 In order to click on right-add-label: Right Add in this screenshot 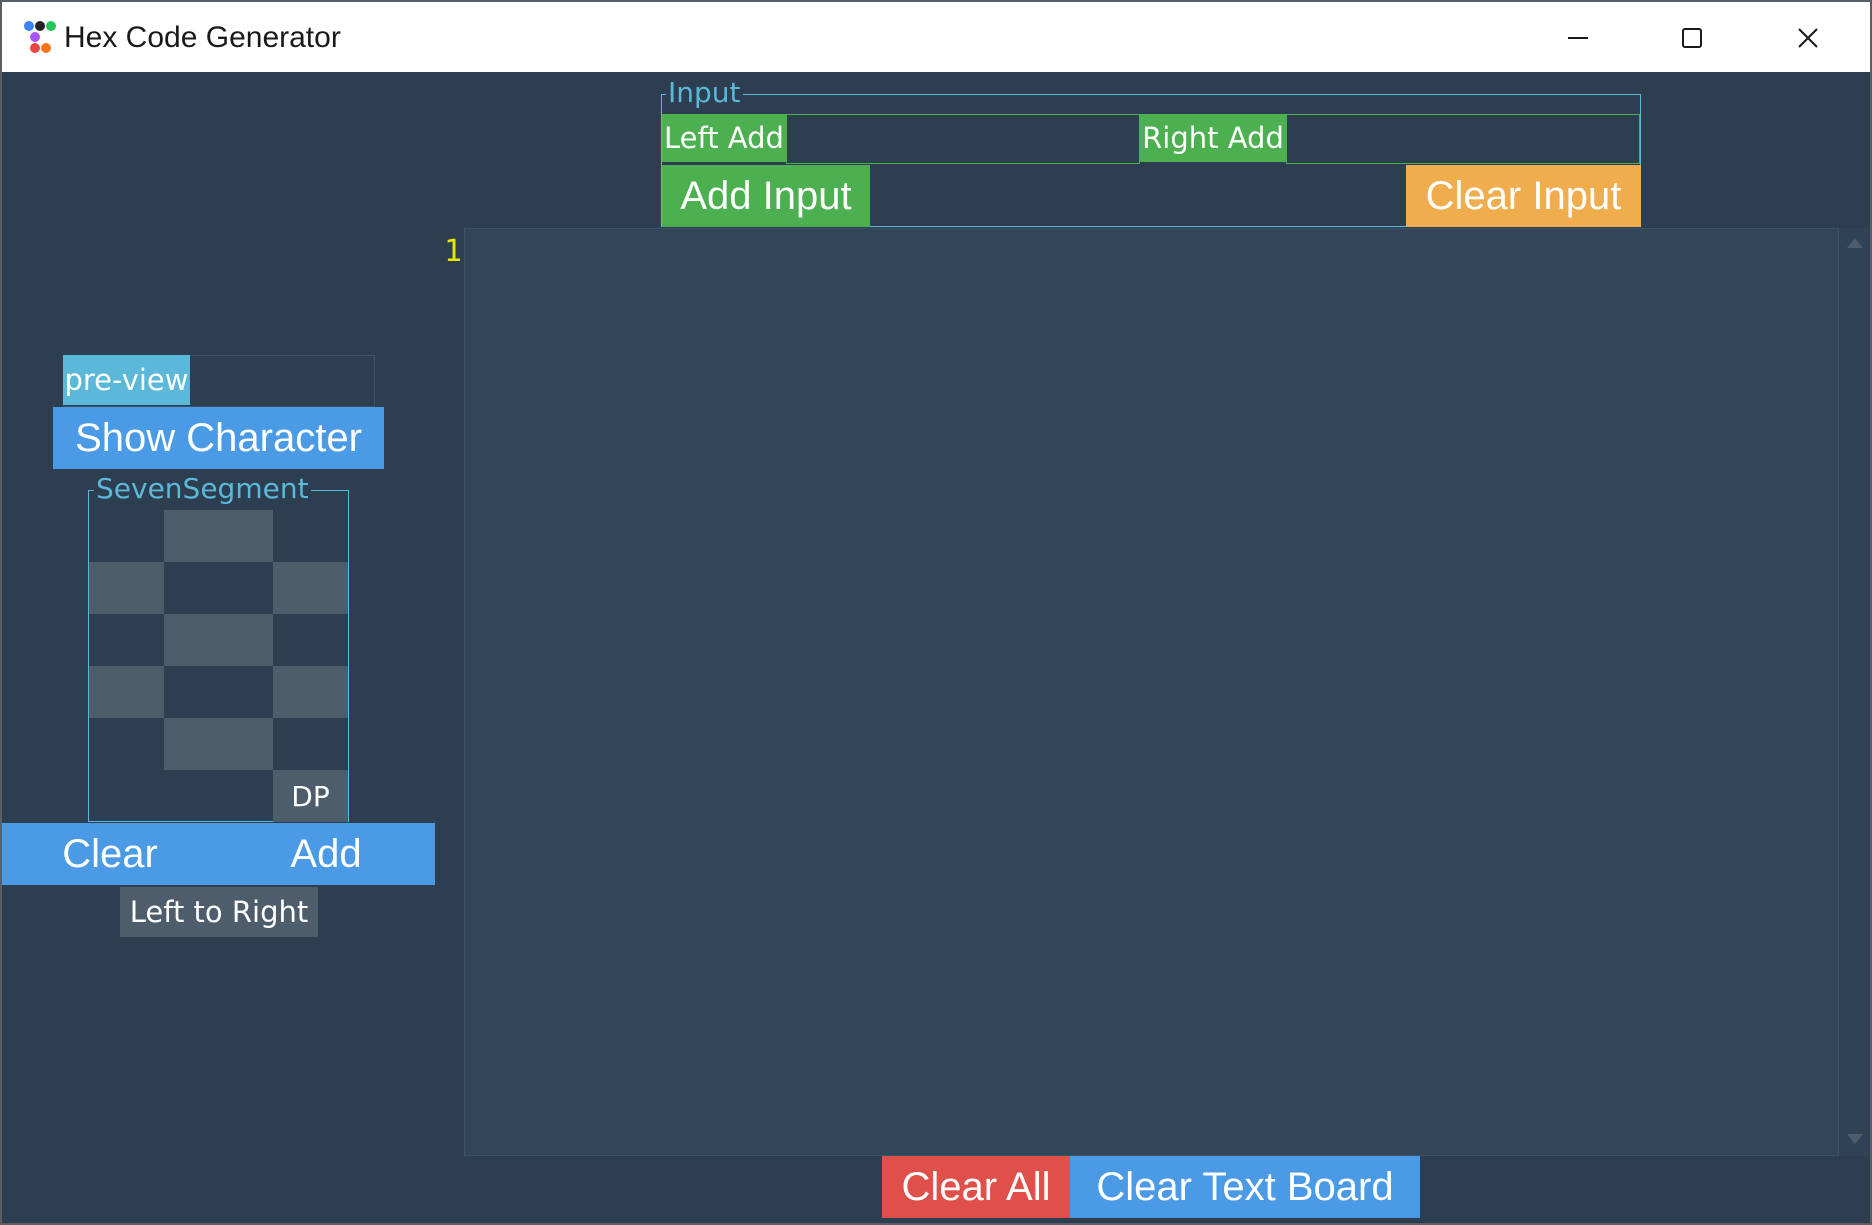, I will do `click(1213, 138)`.